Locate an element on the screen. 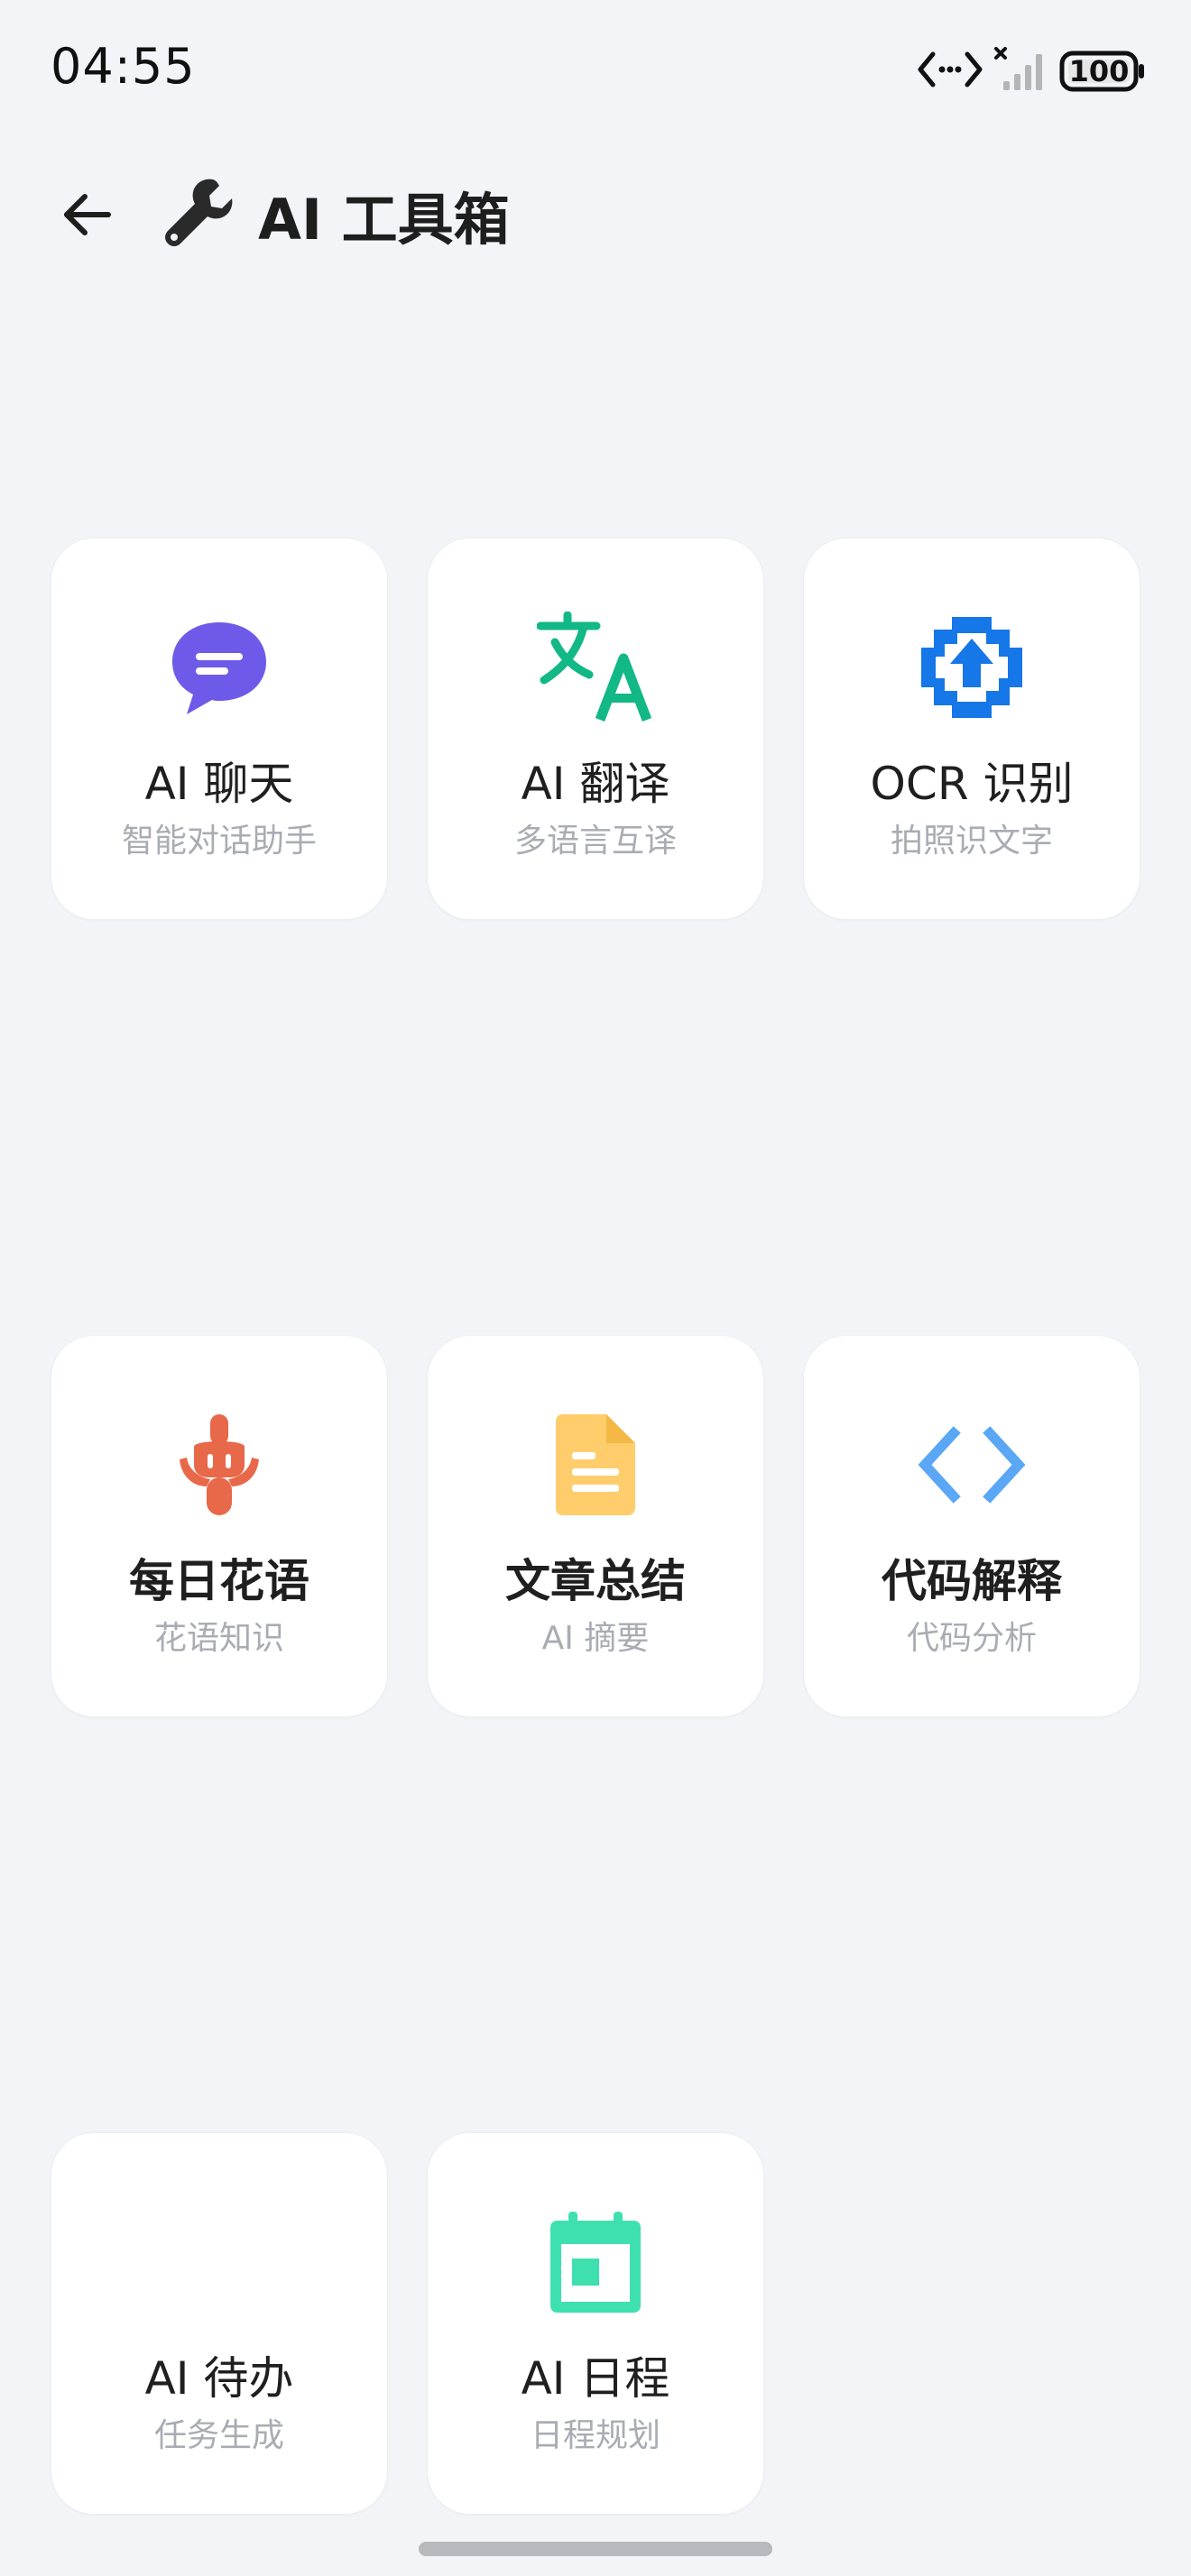 This screenshot has width=1191, height=2576. tool-subtitle: 花语知识 is located at coordinates (218, 1638).